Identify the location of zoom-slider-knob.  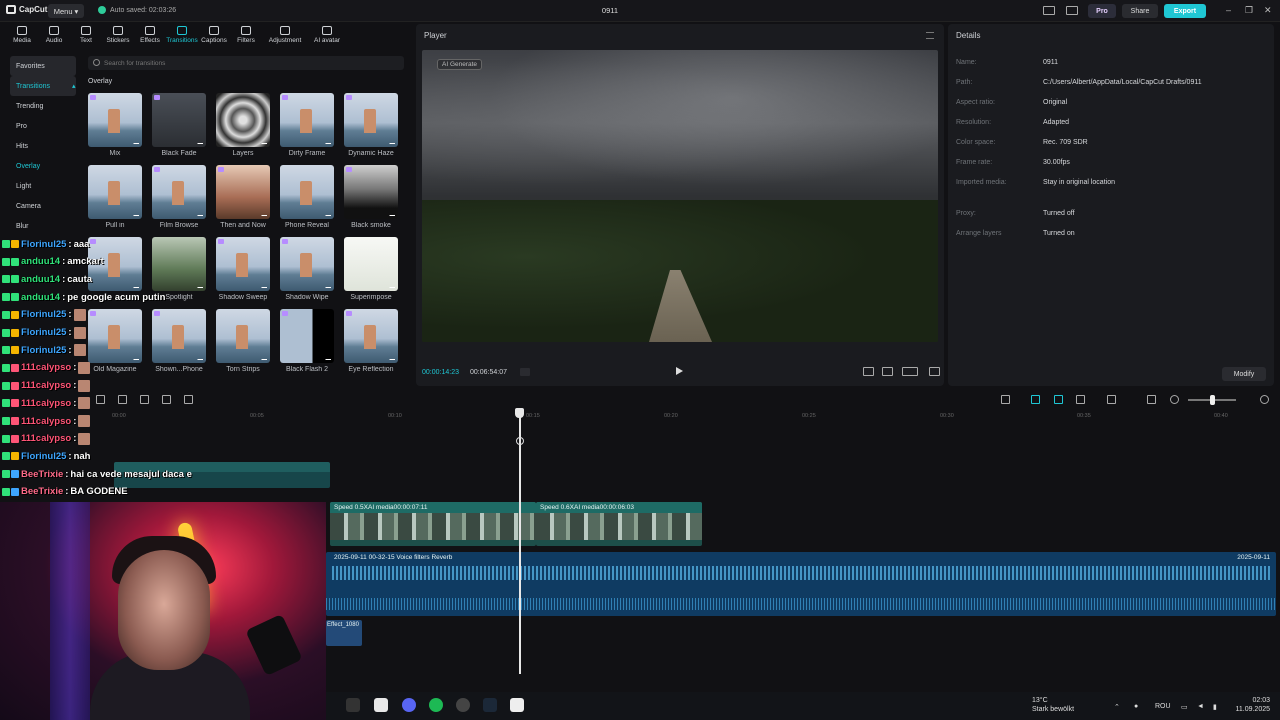
(1212, 400).